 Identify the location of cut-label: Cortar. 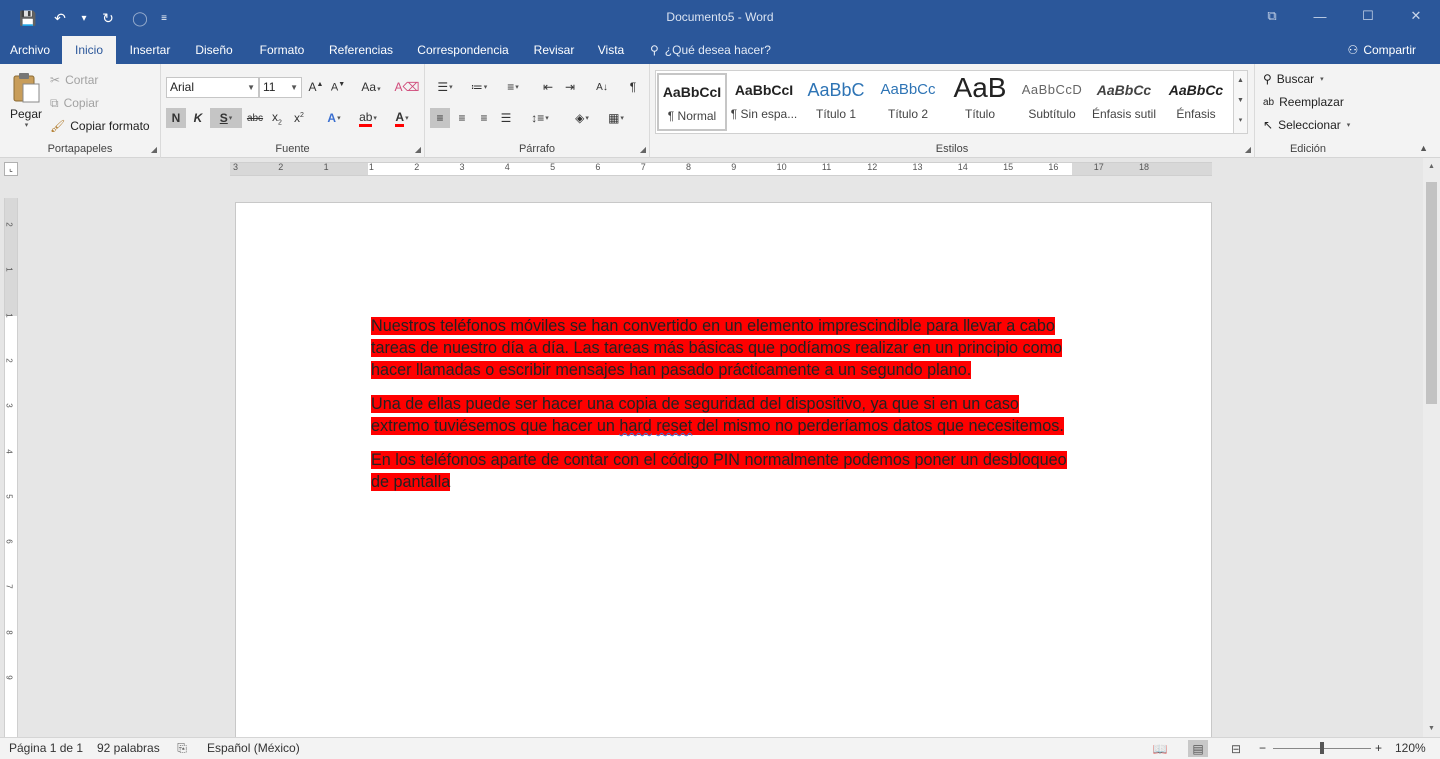
(82, 80).